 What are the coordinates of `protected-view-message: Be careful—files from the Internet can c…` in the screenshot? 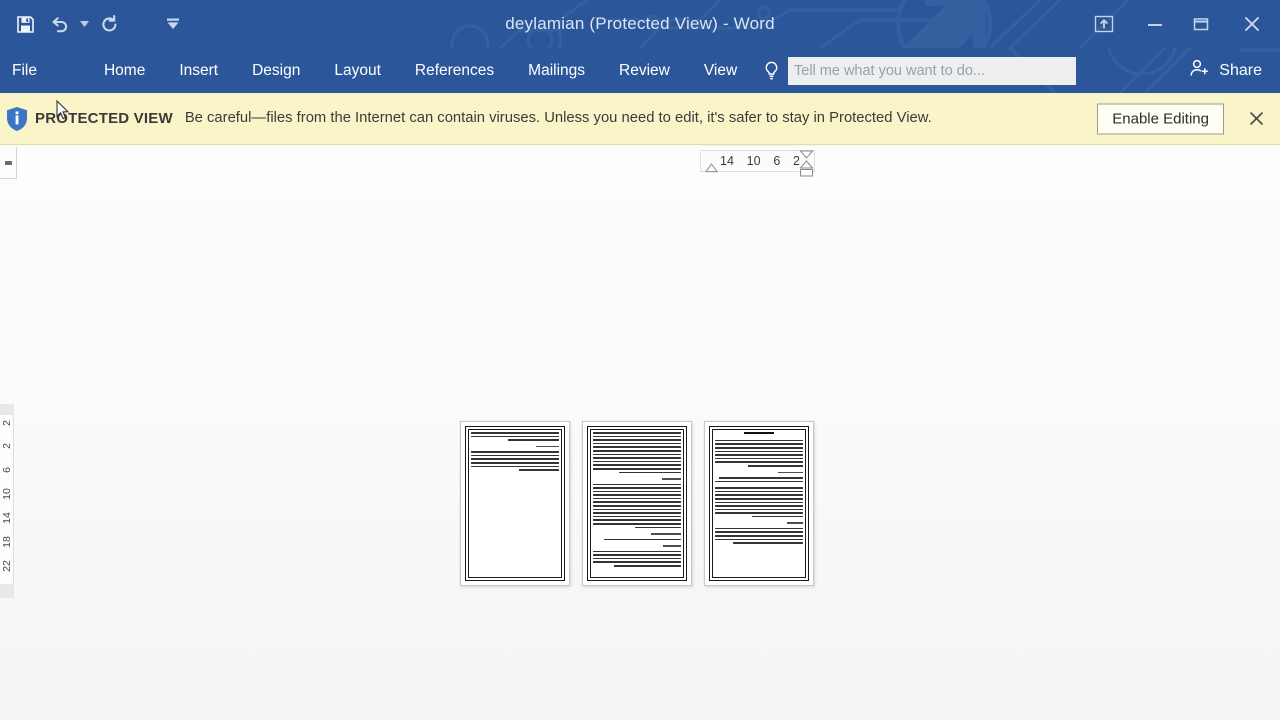 It's located at (558, 117).